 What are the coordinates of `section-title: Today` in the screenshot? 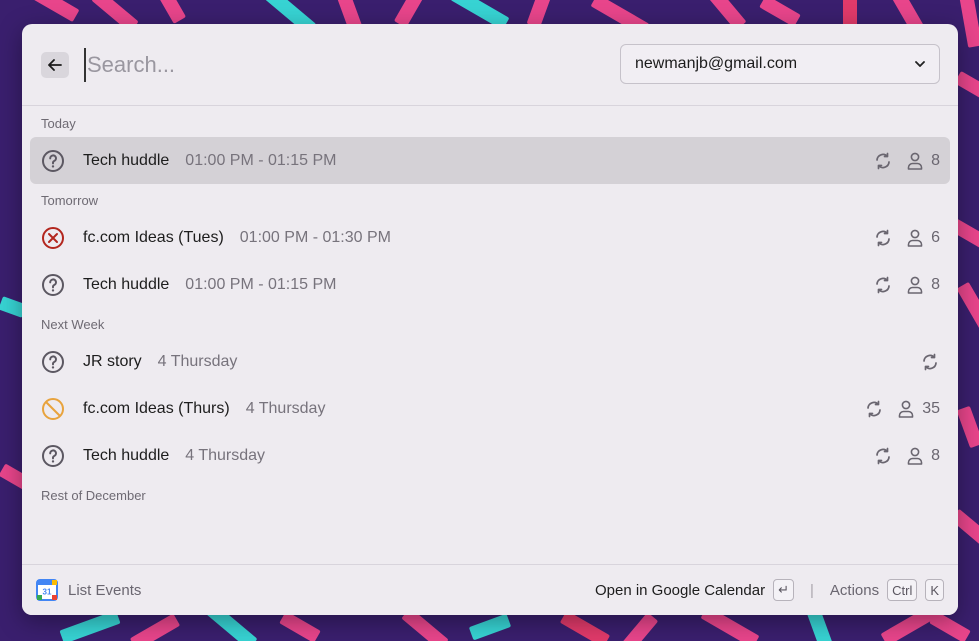 It's located at (58, 123).